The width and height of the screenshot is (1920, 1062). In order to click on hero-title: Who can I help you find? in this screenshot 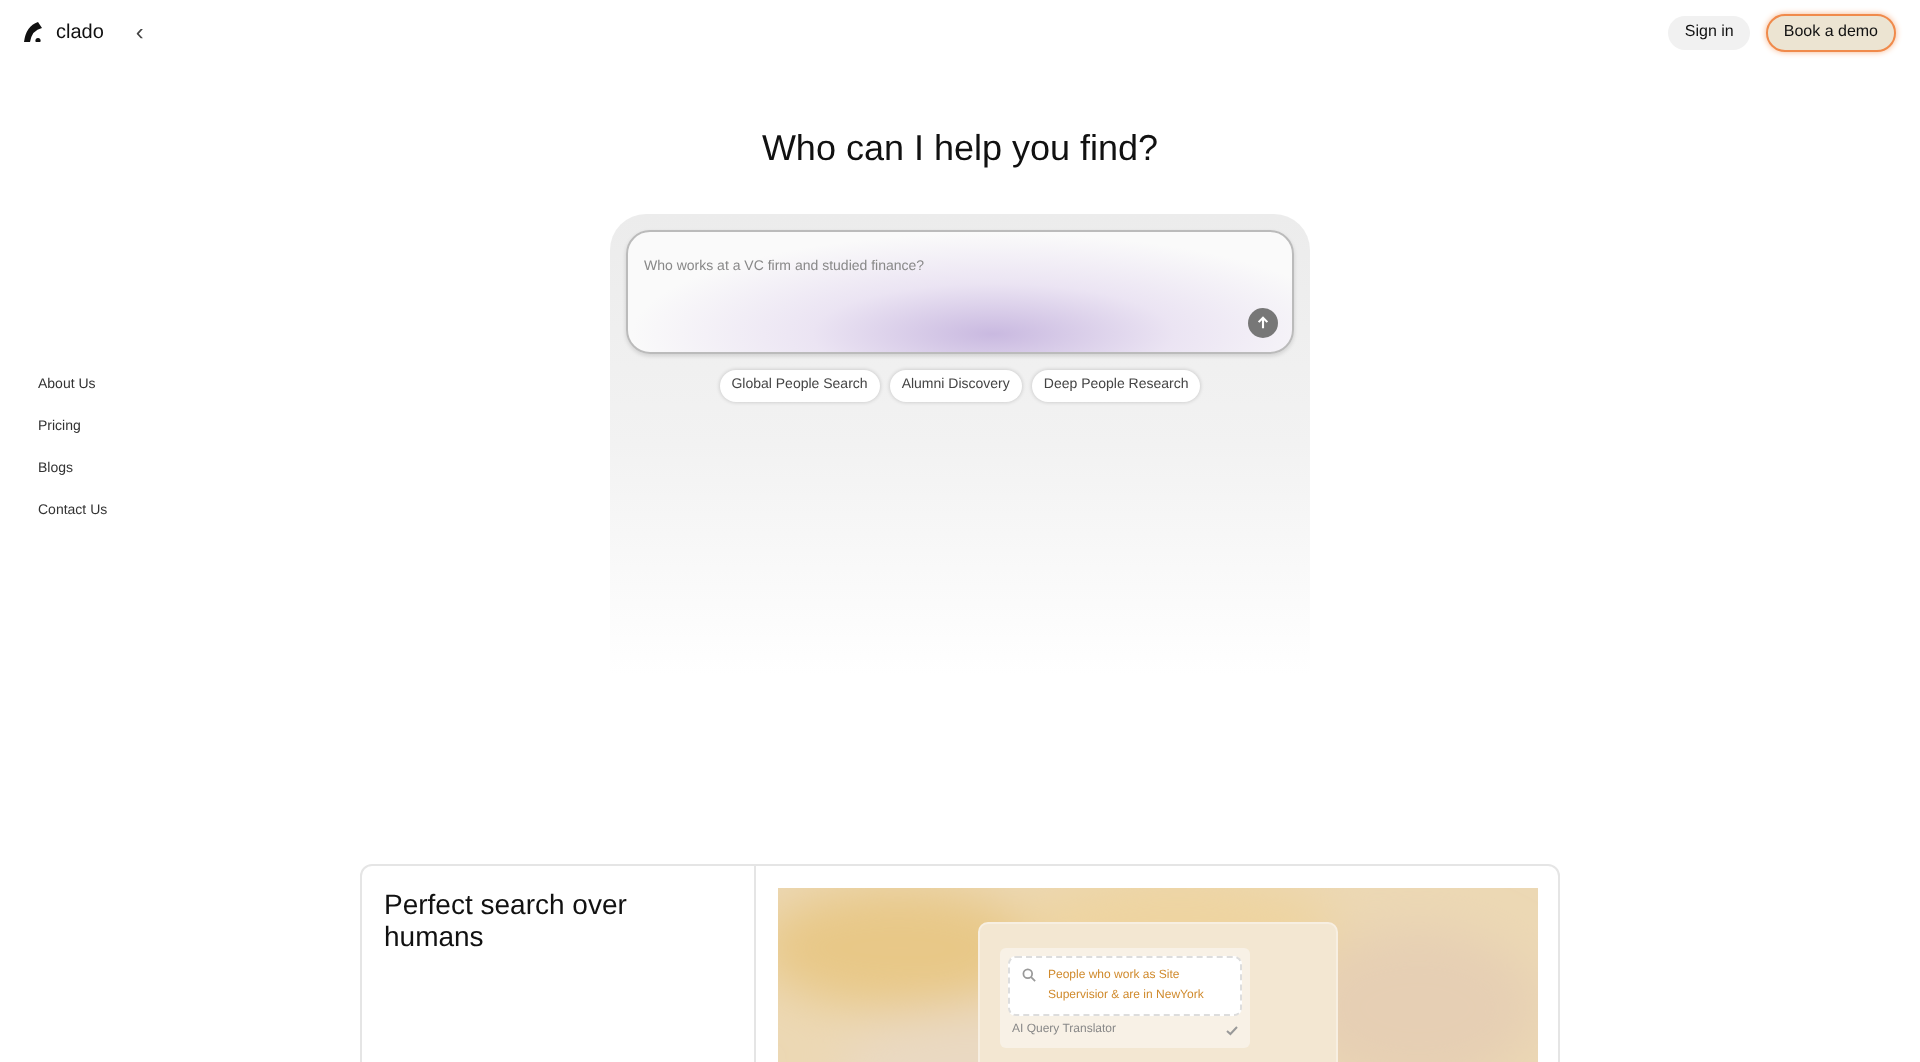, I will do `click(960, 149)`.